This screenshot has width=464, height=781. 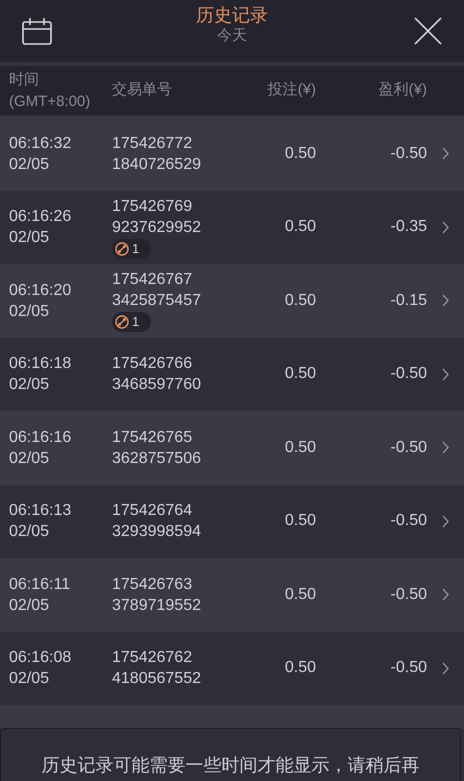 I want to click on history-row: 06:16:32 02/05 175426772 1840726529 0.50 -0.50, so click(x=232, y=153).